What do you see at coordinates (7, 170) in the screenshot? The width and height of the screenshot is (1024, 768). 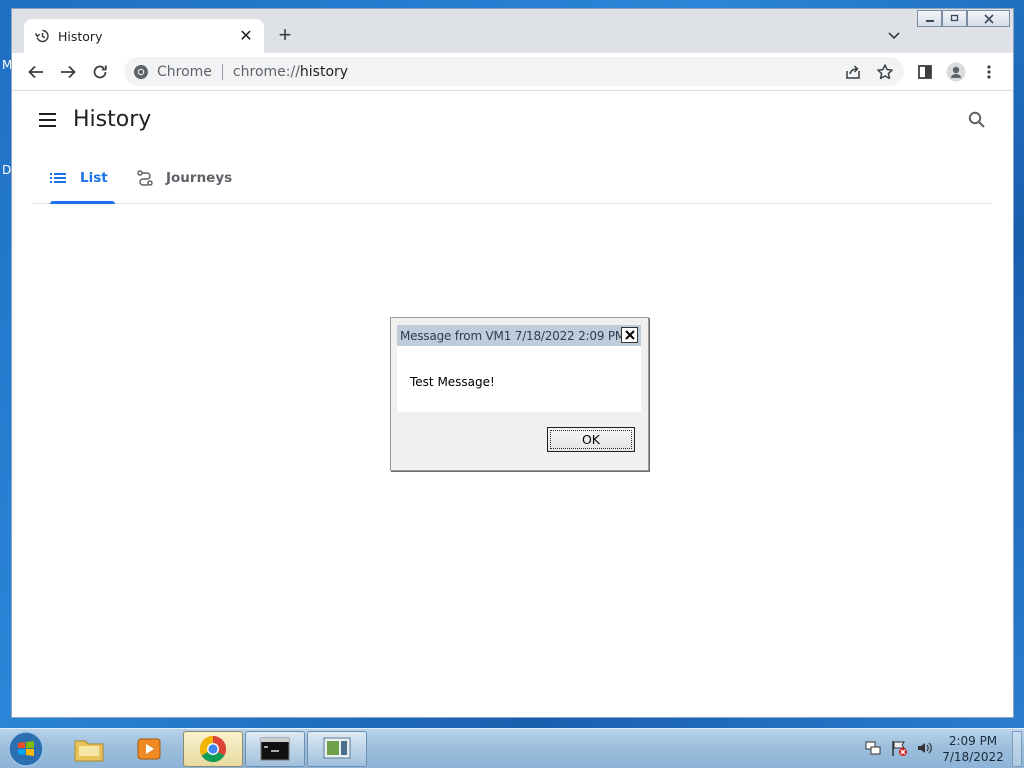 I see `desktop-icon-label-fragment: D` at bounding box center [7, 170].